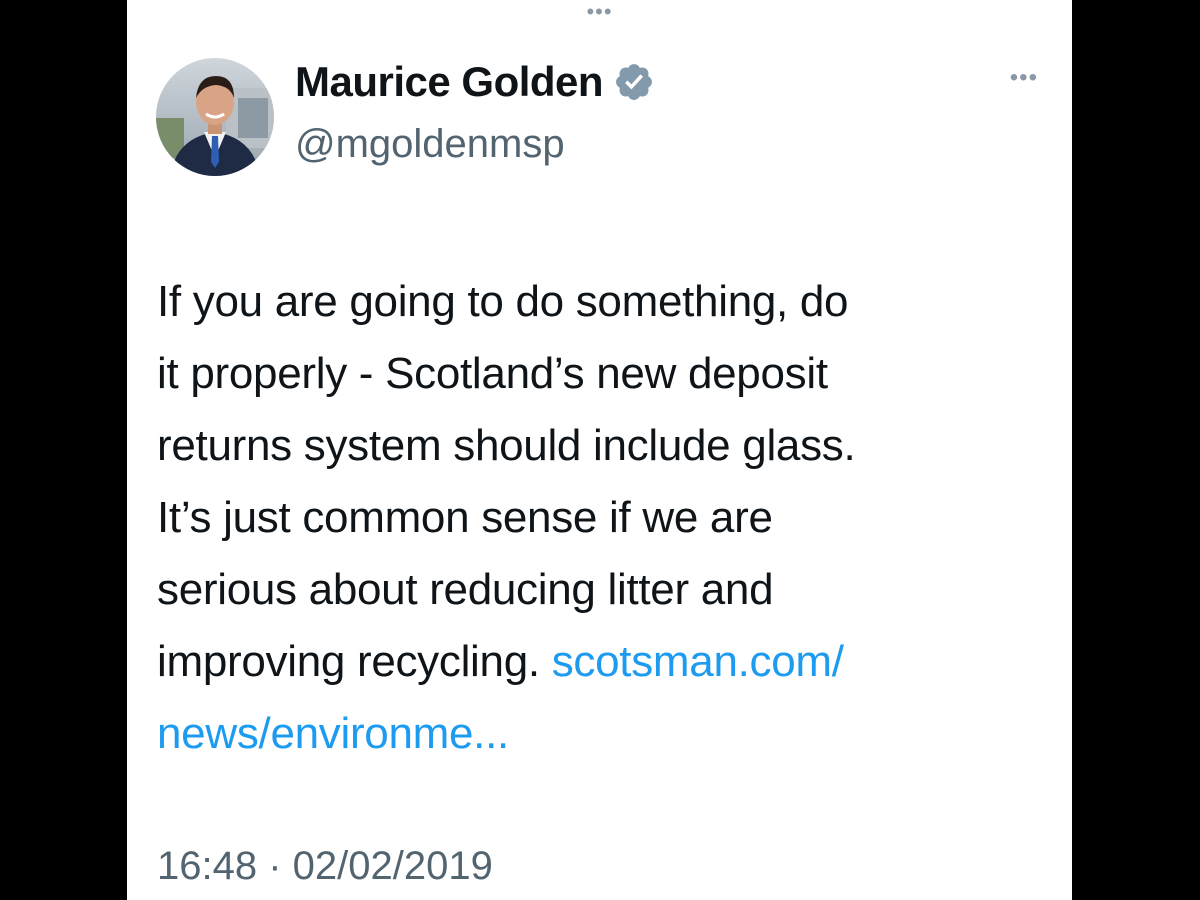  What do you see at coordinates (325, 866) in the screenshot?
I see `tweet-timestamp: 16:48 · 02/02/2019` at bounding box center [325, 866].